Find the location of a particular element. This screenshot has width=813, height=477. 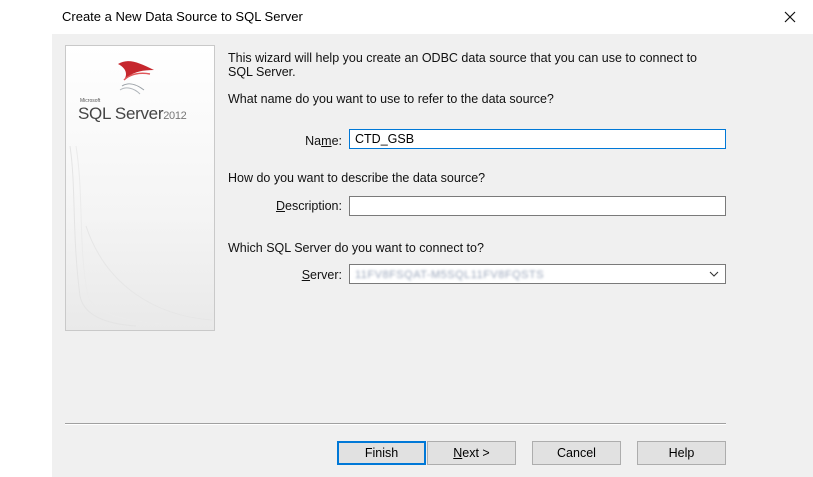

close-icon is located at coordinates (790, 17).